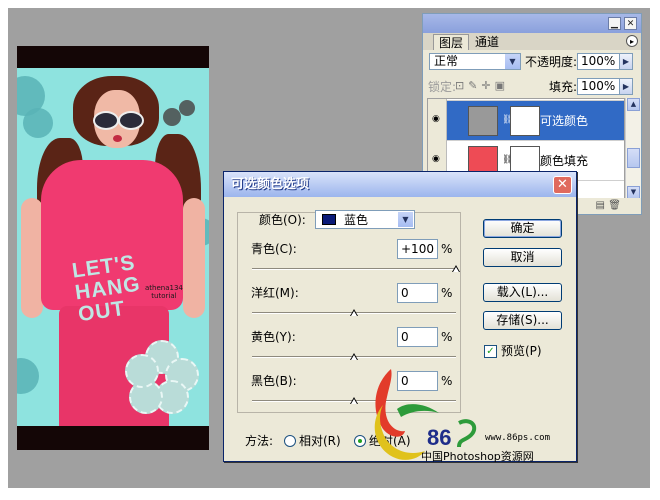  What do you see at coordinates (32, 258) in the screenshot?
I see `arm-left` at bounding box center [32, 258].